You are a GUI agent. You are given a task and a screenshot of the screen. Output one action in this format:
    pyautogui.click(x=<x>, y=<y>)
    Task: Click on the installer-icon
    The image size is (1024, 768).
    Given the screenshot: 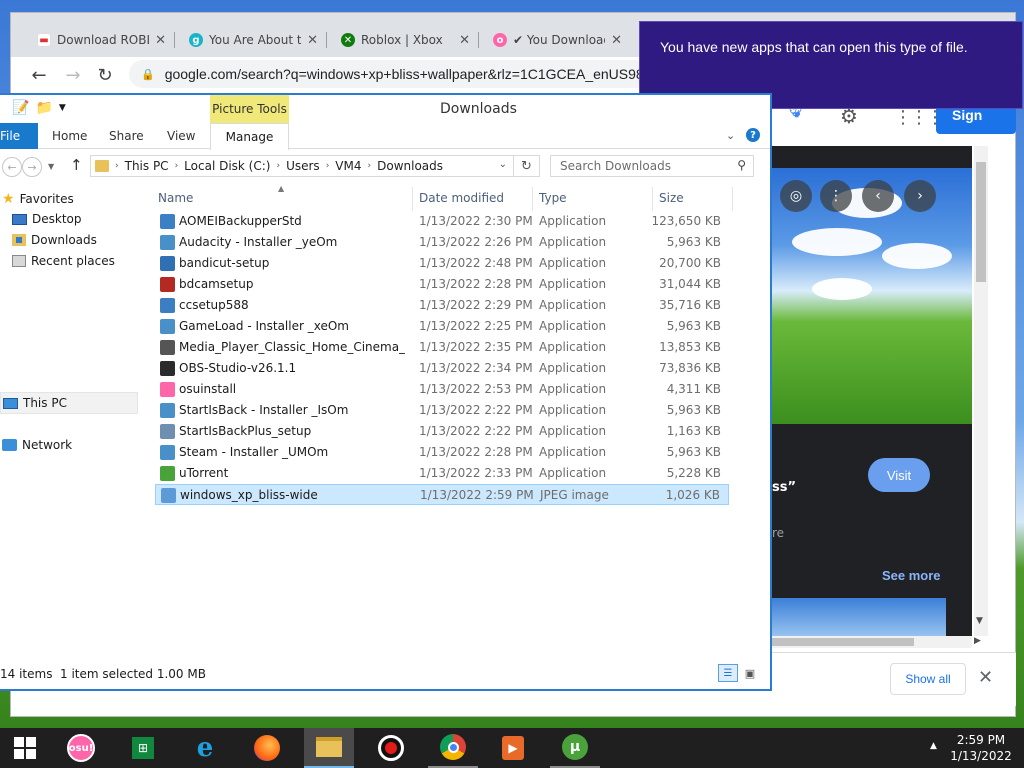 What is the action you would take?
    pyautogui.click(x=167, y=326)
    